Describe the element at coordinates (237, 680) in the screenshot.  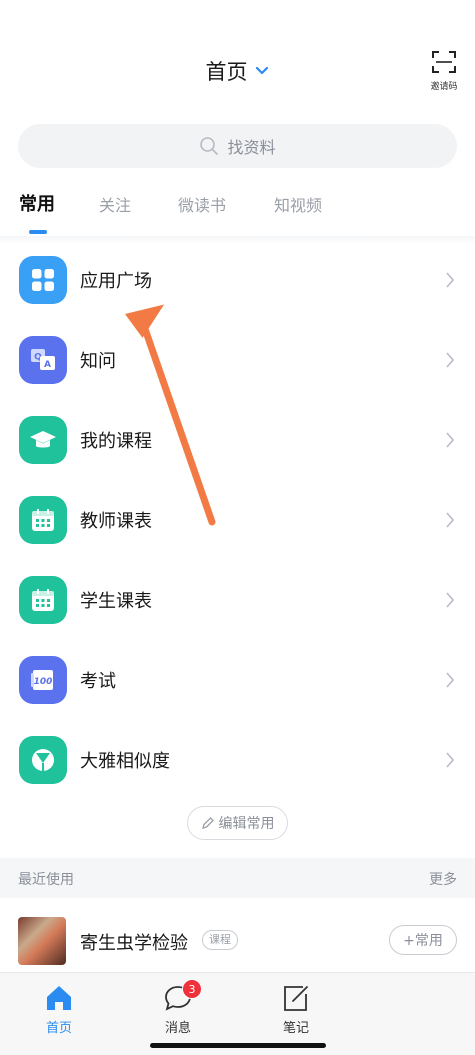
I see `list-item-exam: 100 考试` at that location.